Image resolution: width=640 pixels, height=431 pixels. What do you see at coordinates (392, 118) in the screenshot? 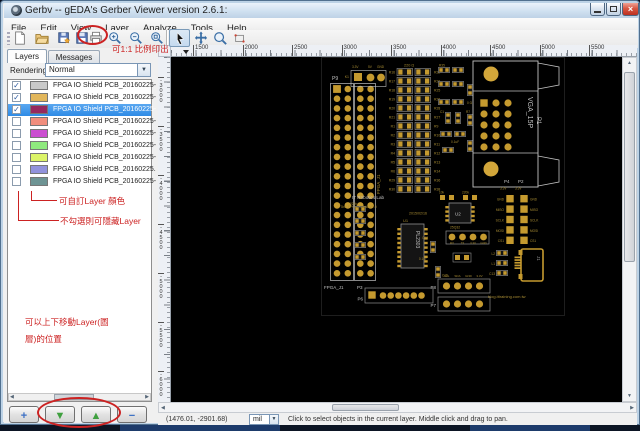
I see `svg-text: R21` at bounding box center [392, 118].